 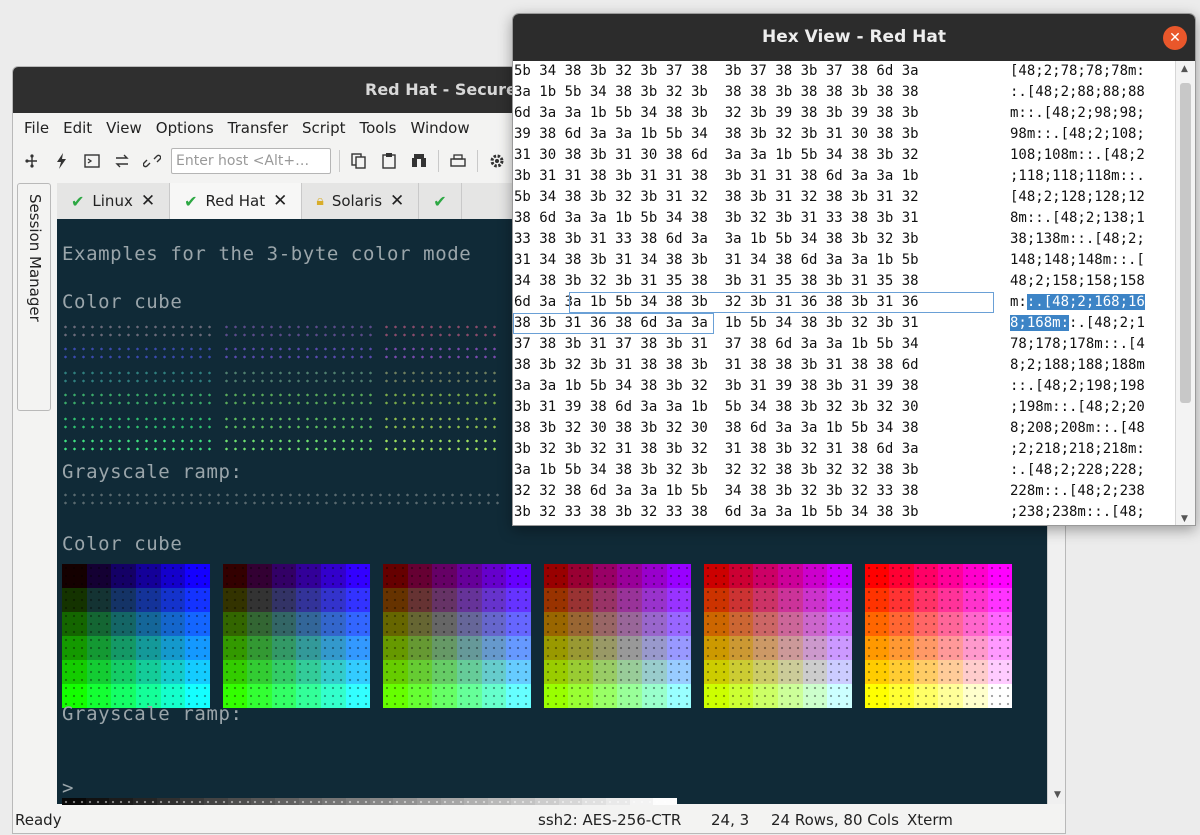 I want to click on hex-ascii: 8;168m::.[48;2;1, so click(x=1077, y=323).